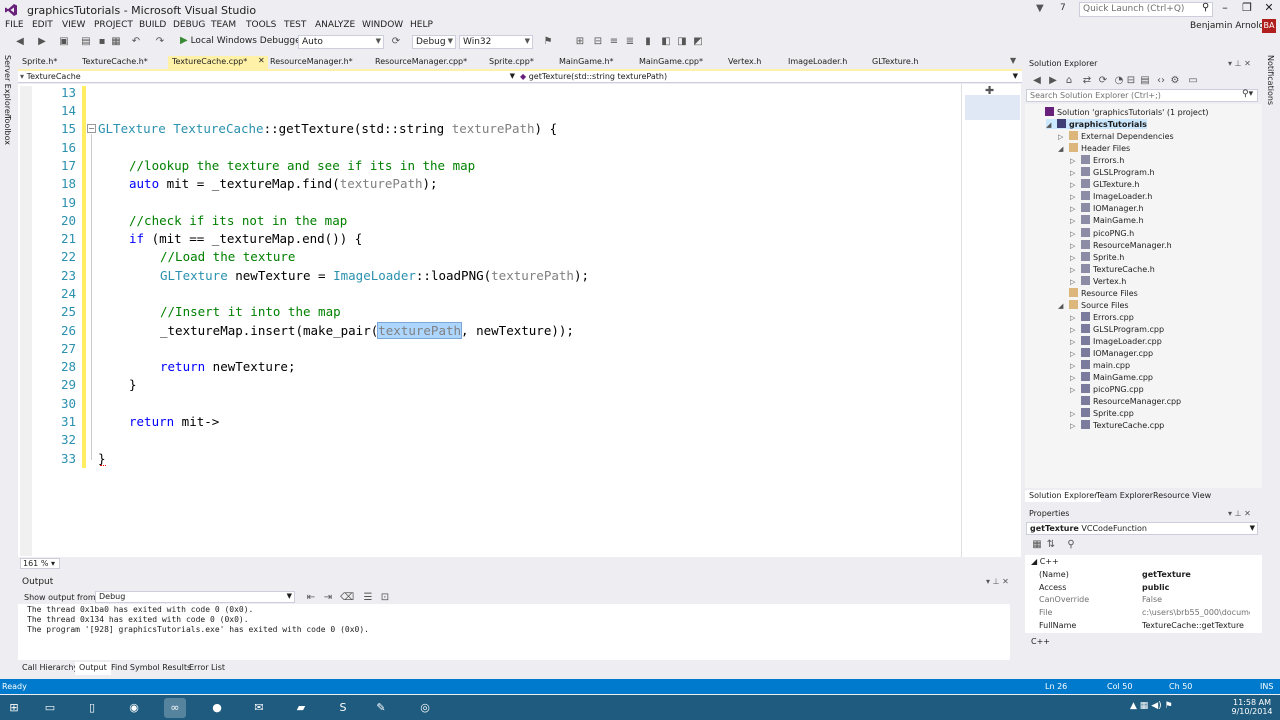 This screenshot has width=1280, height=720. Describe the element at coordinates (1052, 587) in the screenshot. I see `property-name: Access` at that location.